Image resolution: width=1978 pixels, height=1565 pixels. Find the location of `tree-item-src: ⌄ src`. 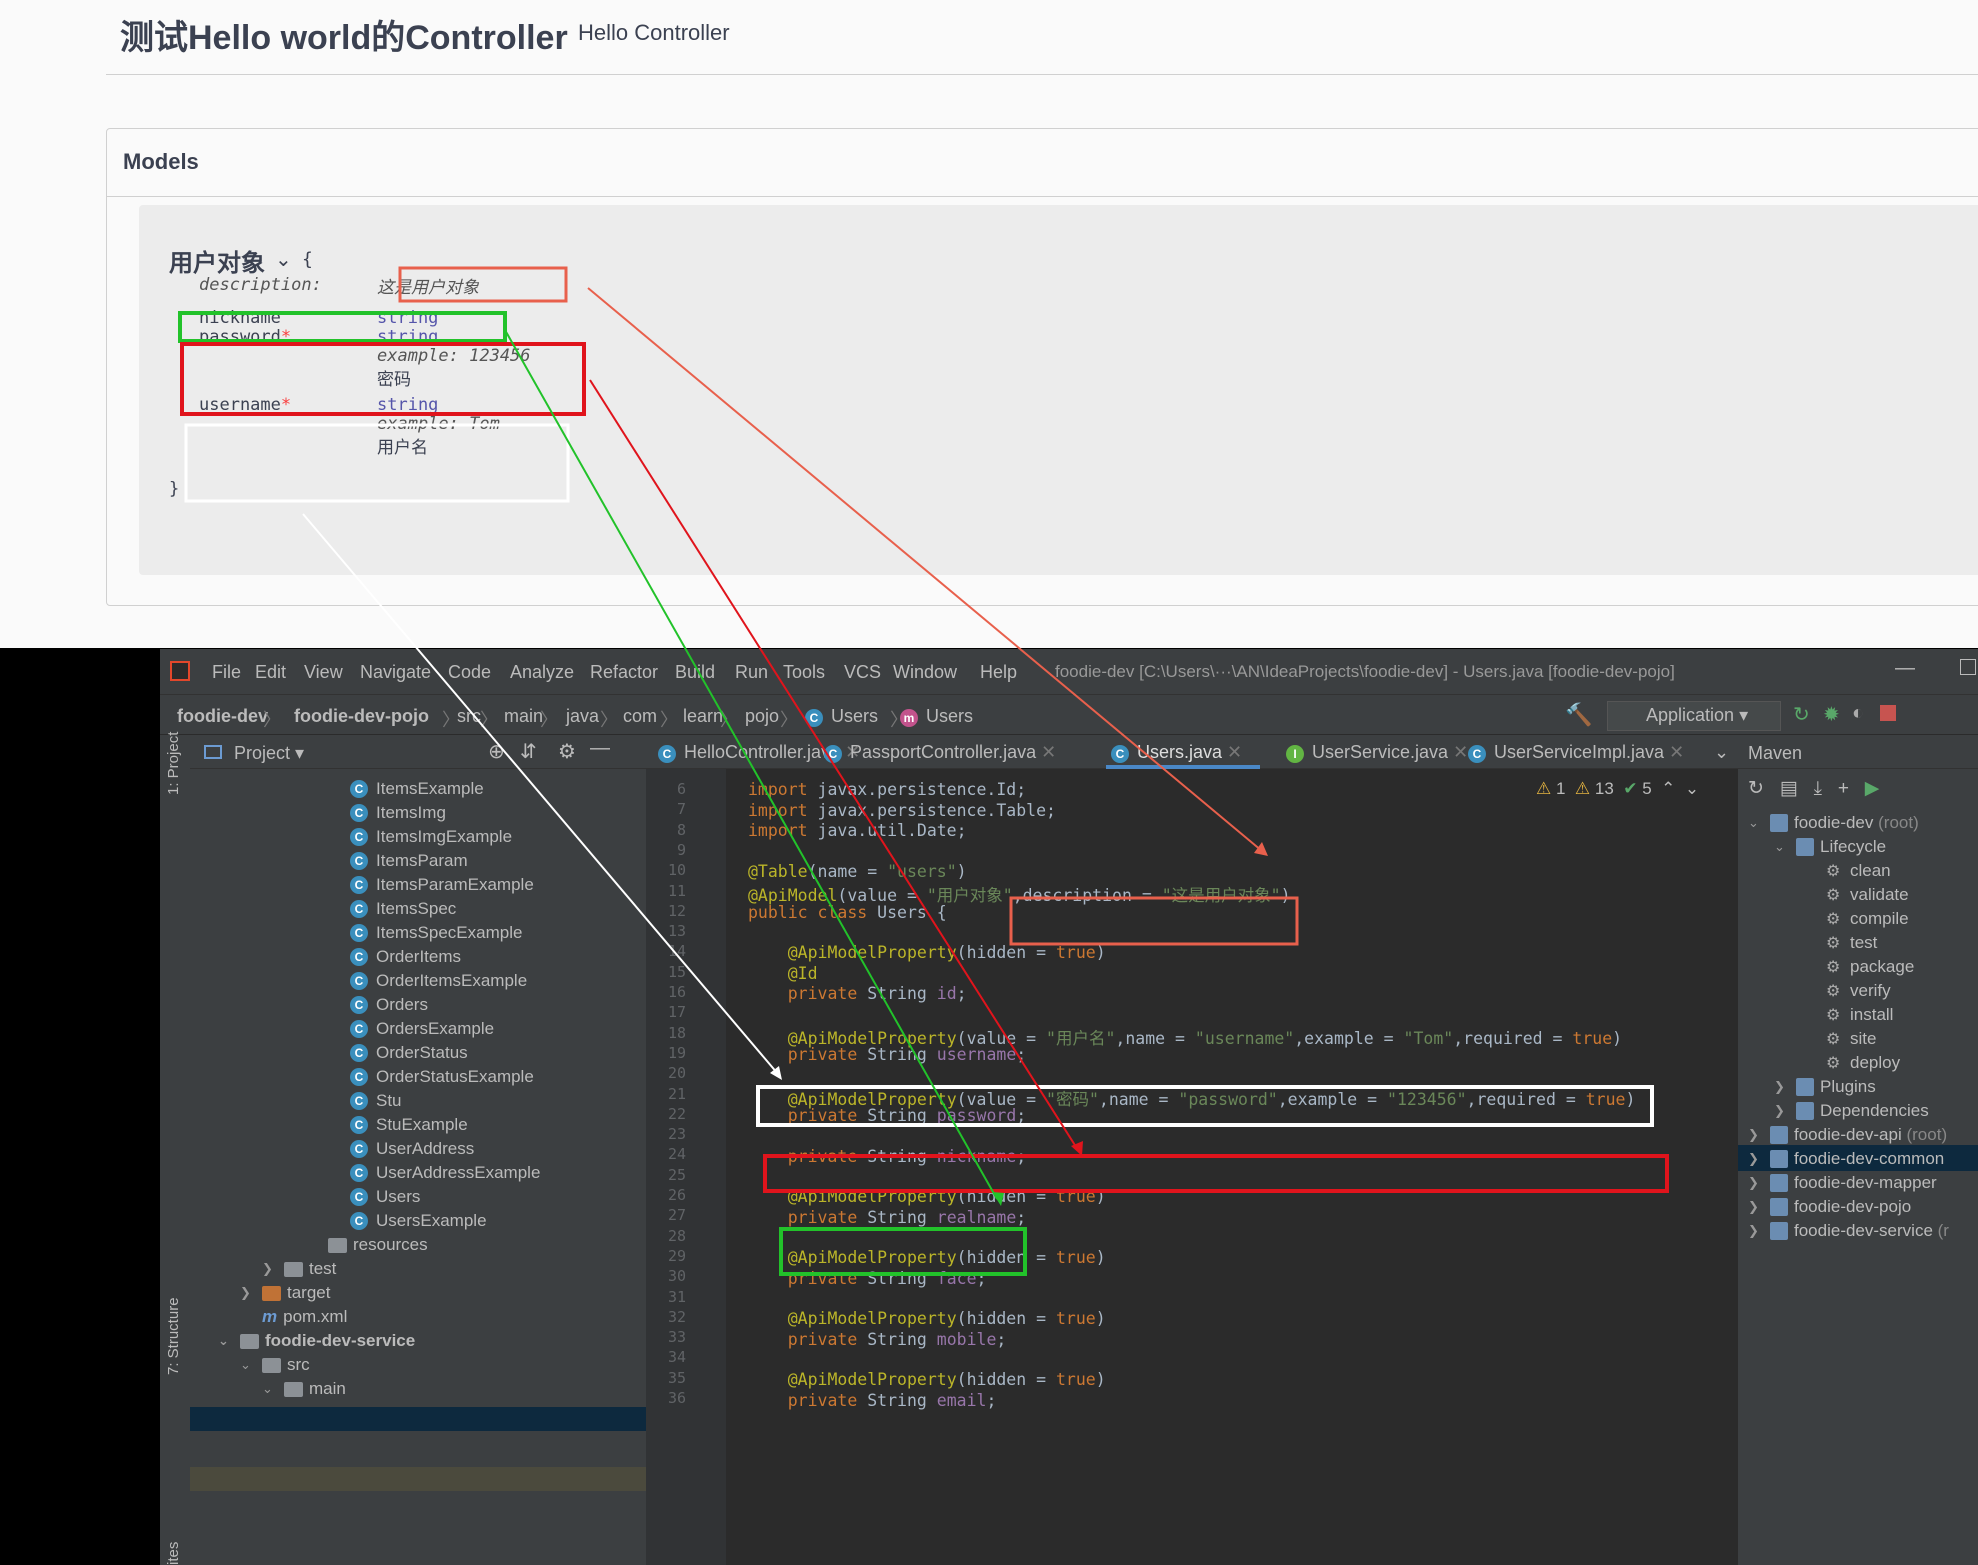

tree-item-src: ⌄ src is located at coordinates (275, 1365).